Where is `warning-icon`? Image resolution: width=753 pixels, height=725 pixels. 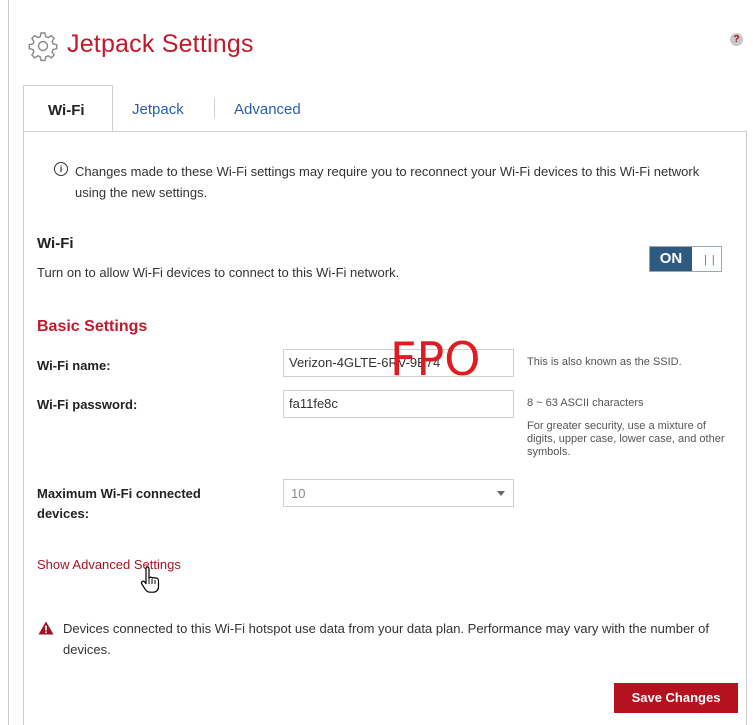
warning-icon is located at coordinates (46, 630).